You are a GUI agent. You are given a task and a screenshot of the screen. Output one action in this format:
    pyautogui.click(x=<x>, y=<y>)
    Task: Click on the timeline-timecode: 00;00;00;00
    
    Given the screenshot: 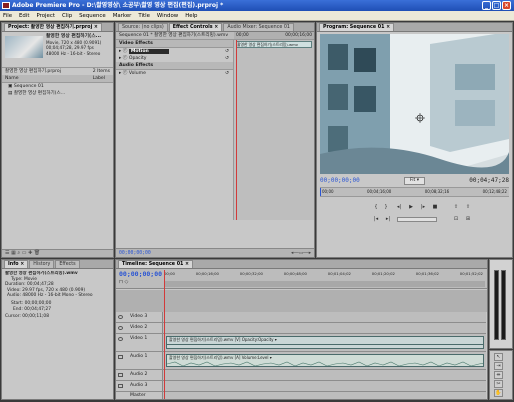 What is the action you would take?
    pyautogui.click(x=140, y=274)
    